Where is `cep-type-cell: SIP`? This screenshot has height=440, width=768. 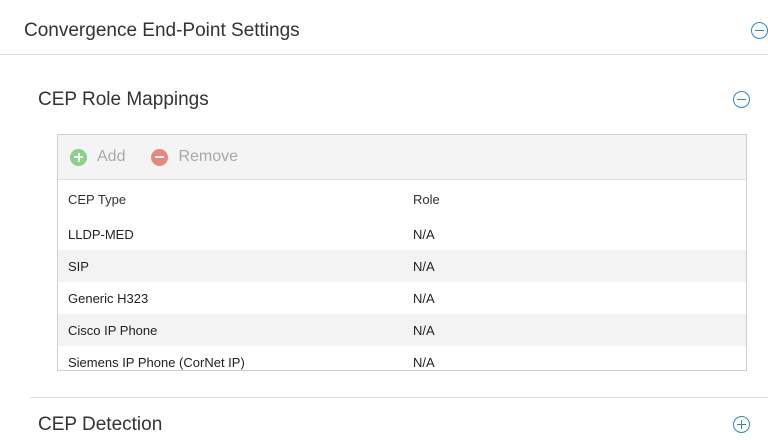 cep-type-cell: SIP is located at coordinates (78, 266).